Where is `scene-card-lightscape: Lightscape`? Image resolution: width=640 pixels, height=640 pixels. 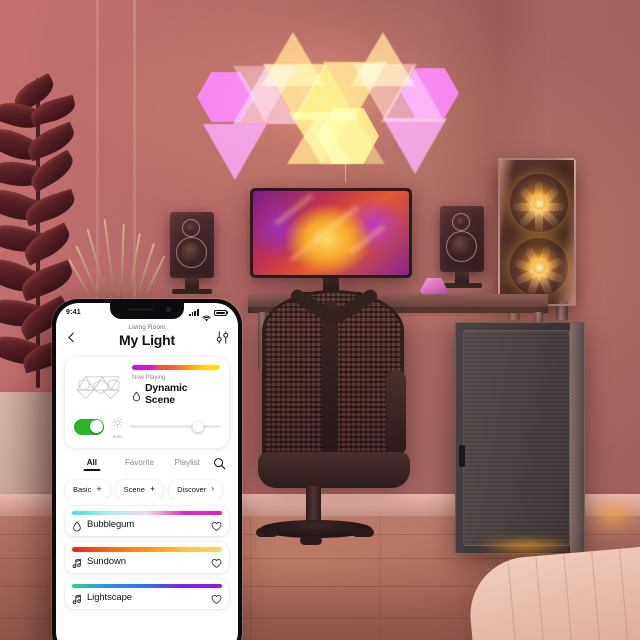 scene-card-lightscape: Lightscape is located at coordinates (147, 593).